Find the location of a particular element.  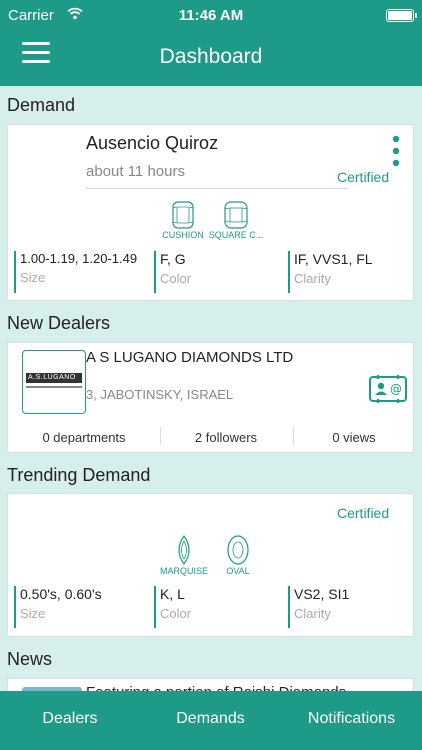

more-options-icon is located at coordinates (396, 153).